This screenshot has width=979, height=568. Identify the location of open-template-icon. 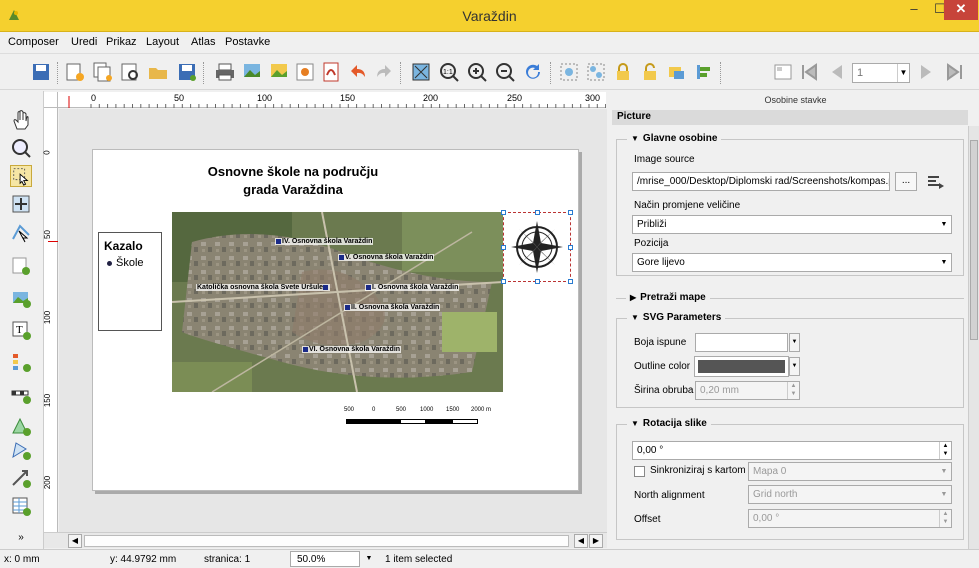
(158, 72).